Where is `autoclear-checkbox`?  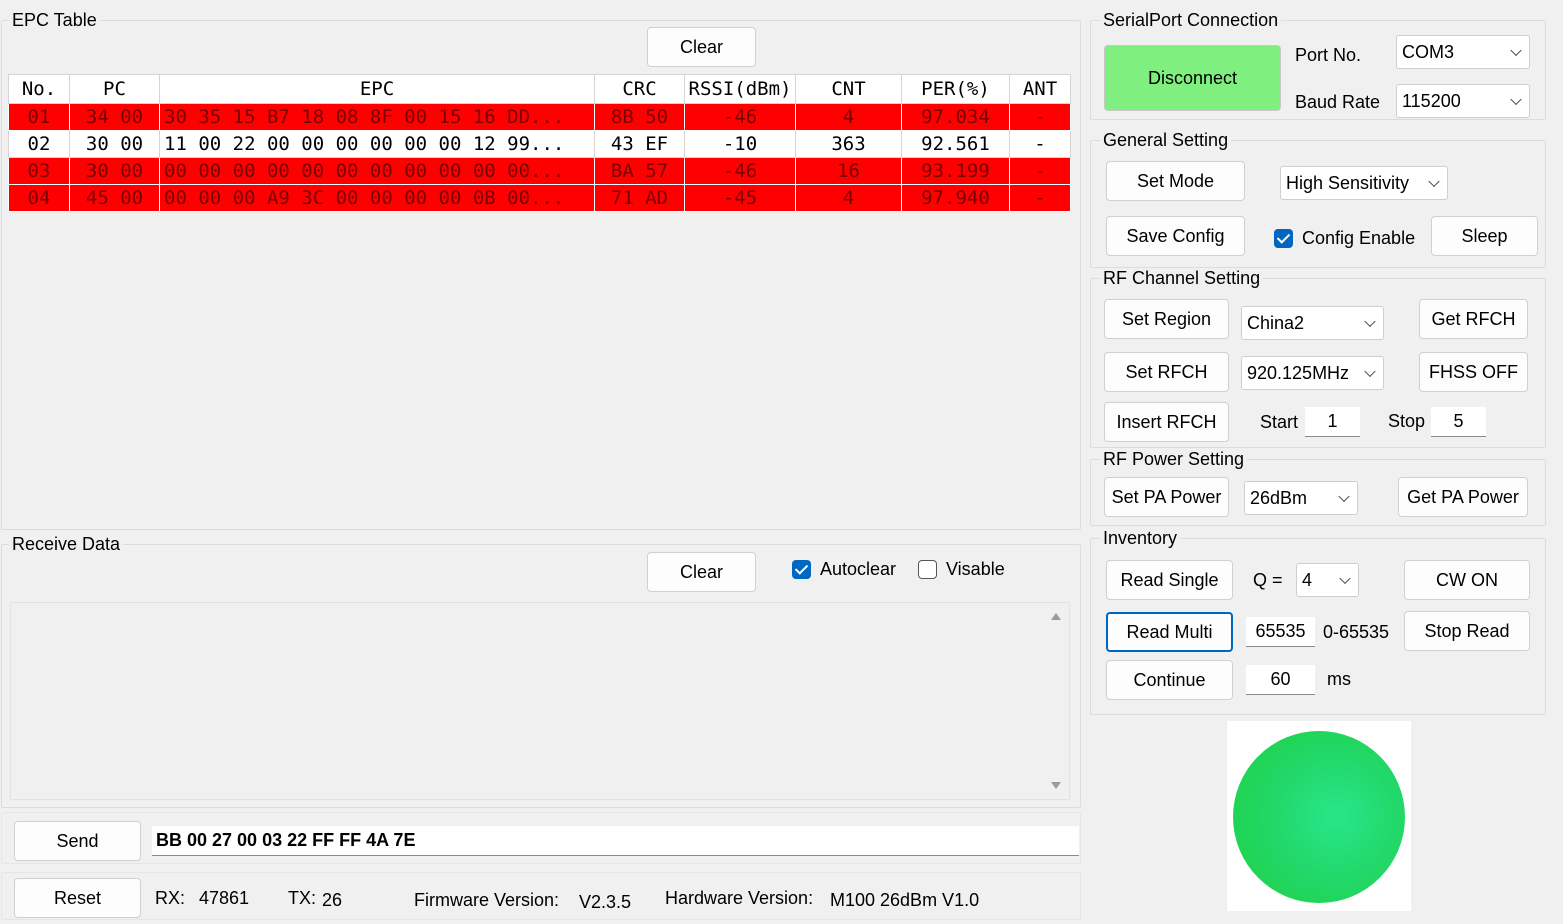
autoclear-checkbox is located at coordinates (801, 569).